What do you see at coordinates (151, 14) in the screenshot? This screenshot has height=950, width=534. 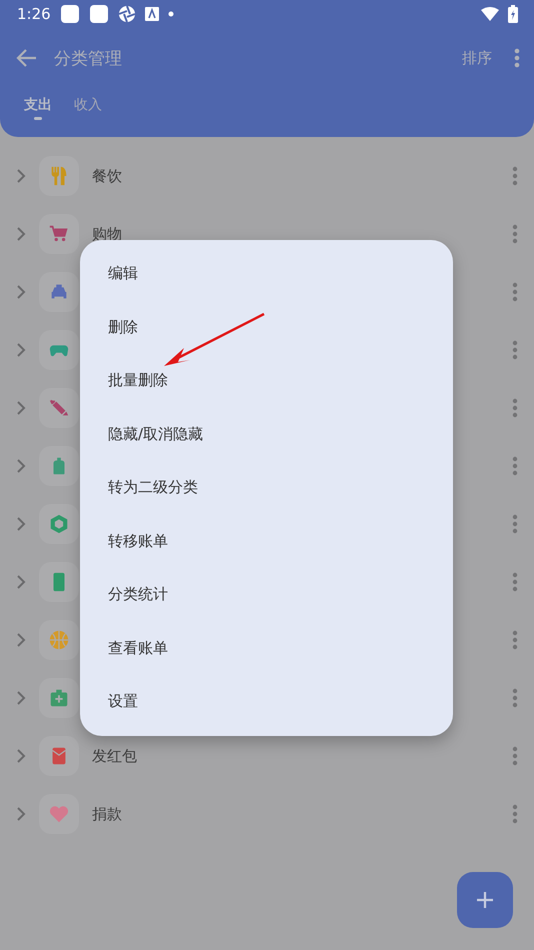 I see `keyboard-icon` at bounding box center [151, 14].